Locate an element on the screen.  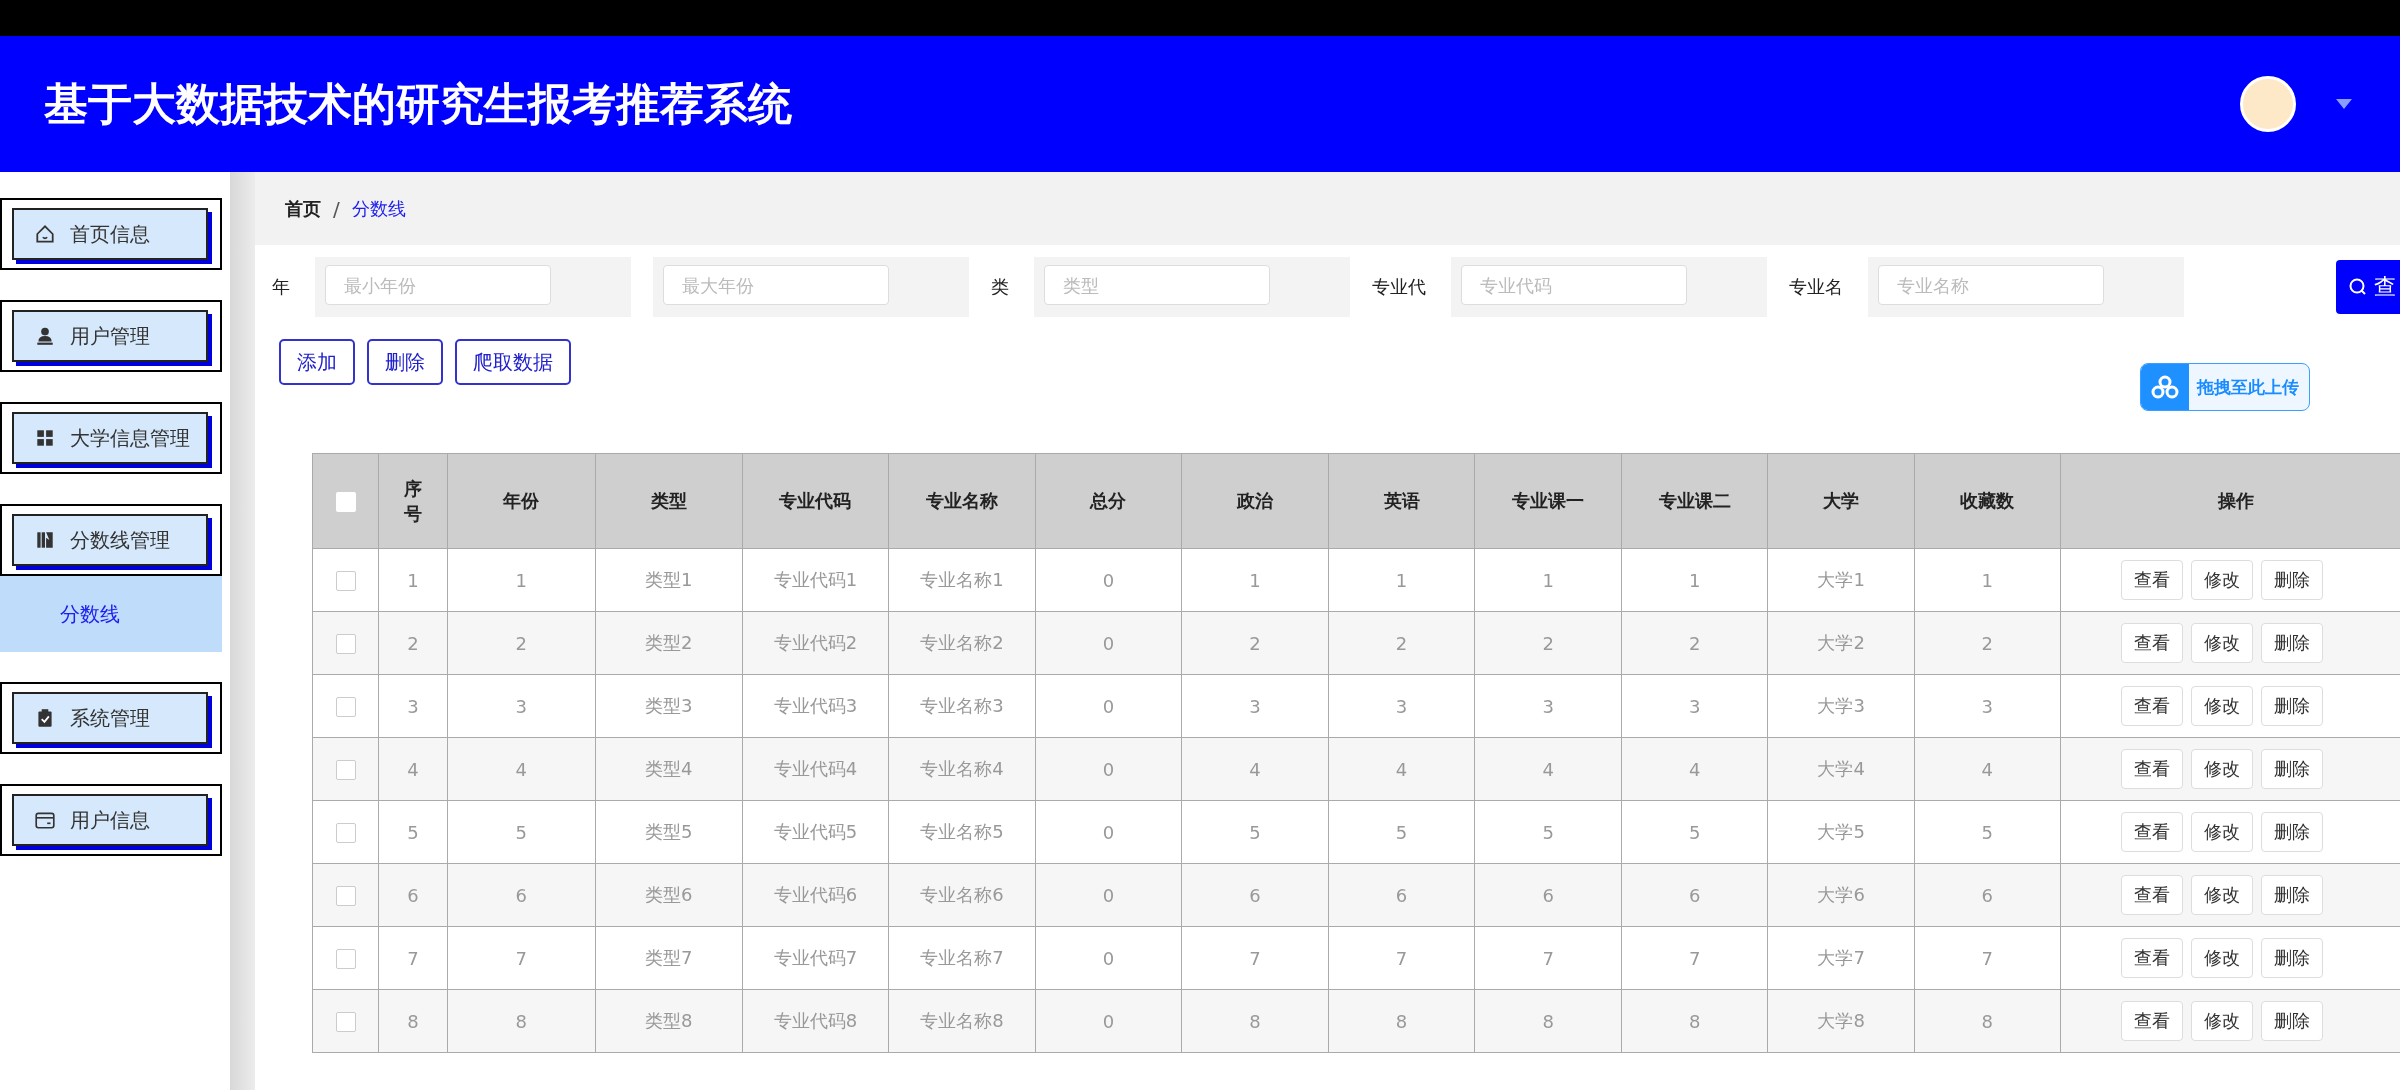
app-title: 基于大数据技术的研究生报考推荐系统 is located at coordinates (418, 103).